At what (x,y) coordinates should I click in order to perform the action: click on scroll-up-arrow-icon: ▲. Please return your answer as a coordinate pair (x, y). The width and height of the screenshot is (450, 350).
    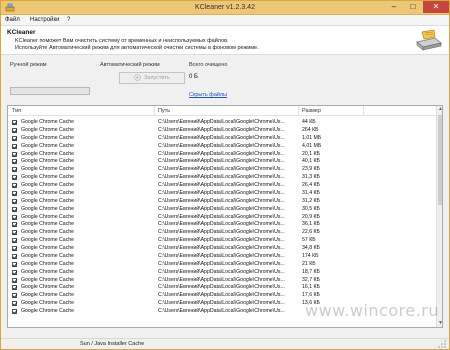
    Looking at the image, I should click on (439, 109).